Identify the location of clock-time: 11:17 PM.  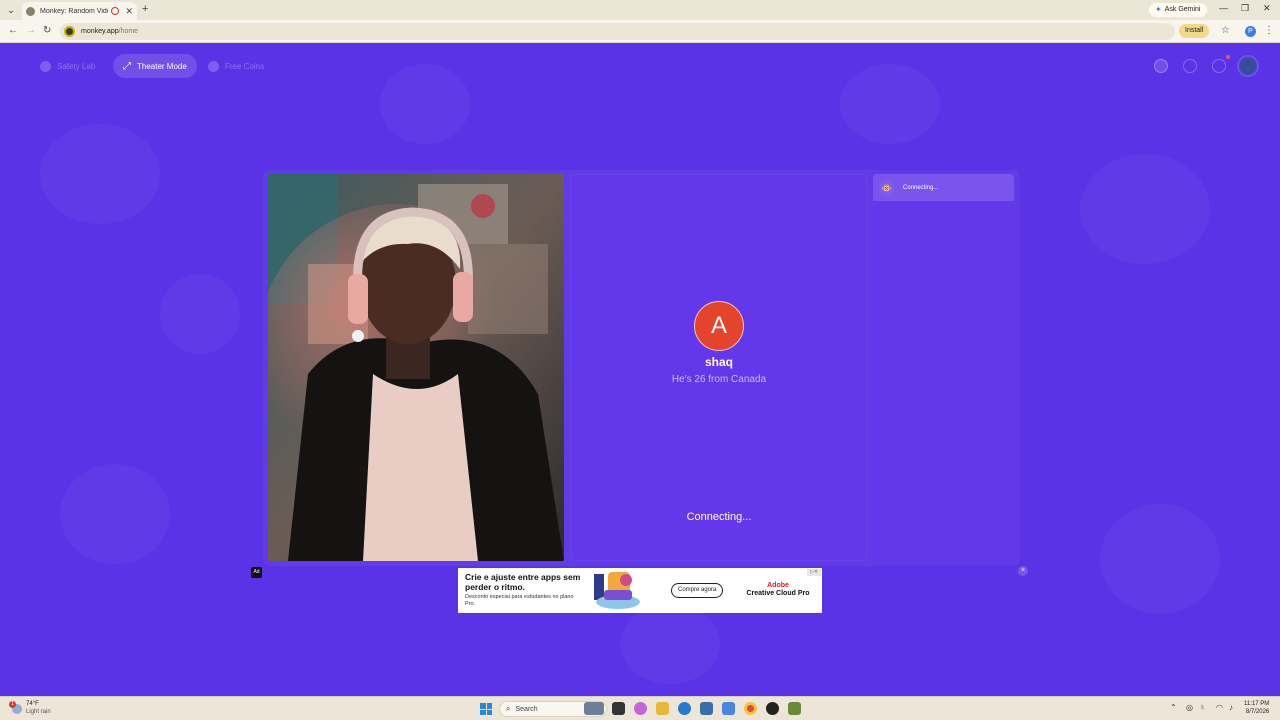
(1257, 704).